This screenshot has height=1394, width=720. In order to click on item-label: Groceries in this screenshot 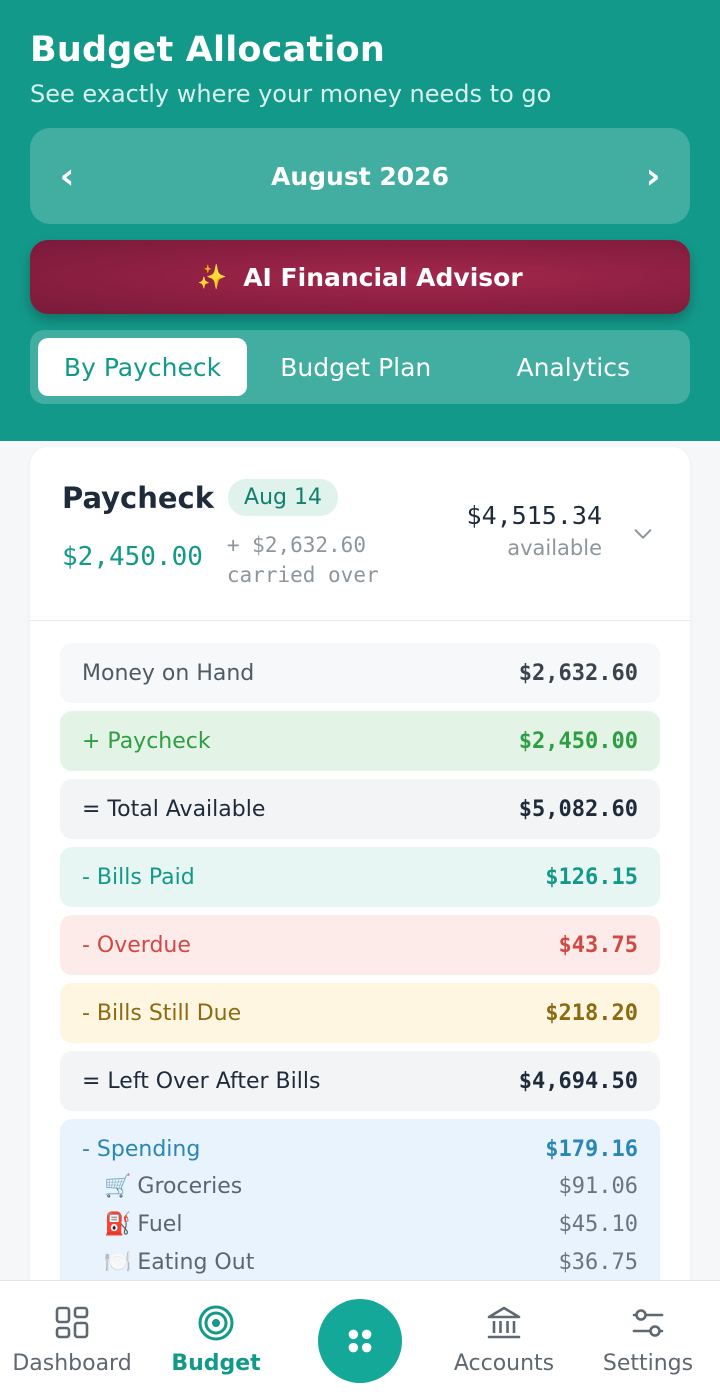, I will do `click(190, 1186)`.